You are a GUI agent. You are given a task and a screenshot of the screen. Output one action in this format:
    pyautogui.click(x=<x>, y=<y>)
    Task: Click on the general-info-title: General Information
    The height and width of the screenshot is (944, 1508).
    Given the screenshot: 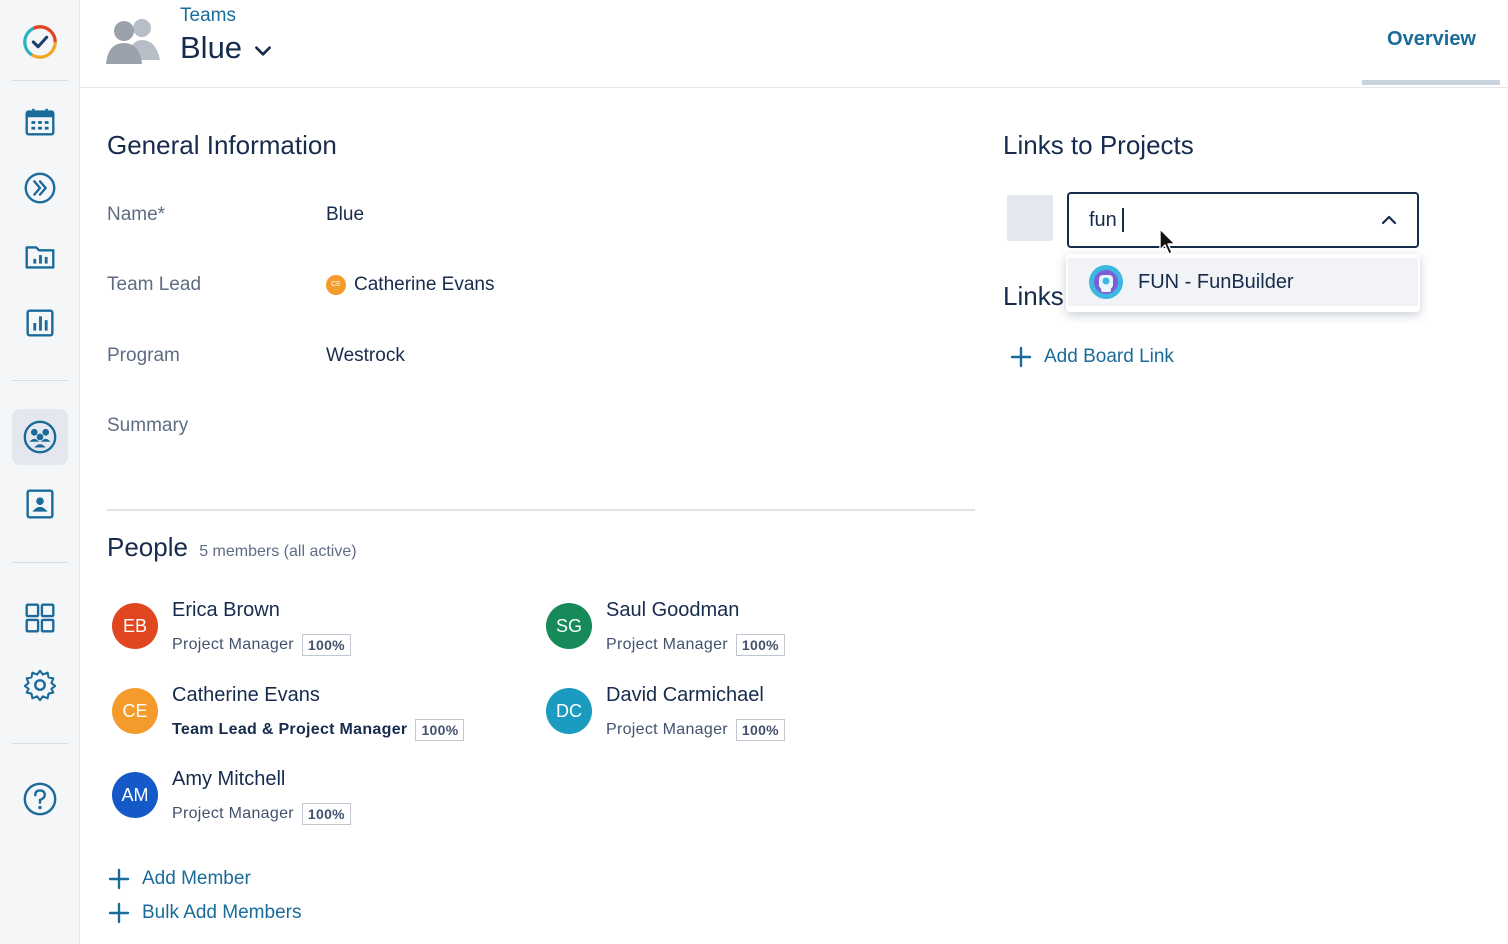 What is the action you would take?
    pyautogui.click(x=222, y=145)
    